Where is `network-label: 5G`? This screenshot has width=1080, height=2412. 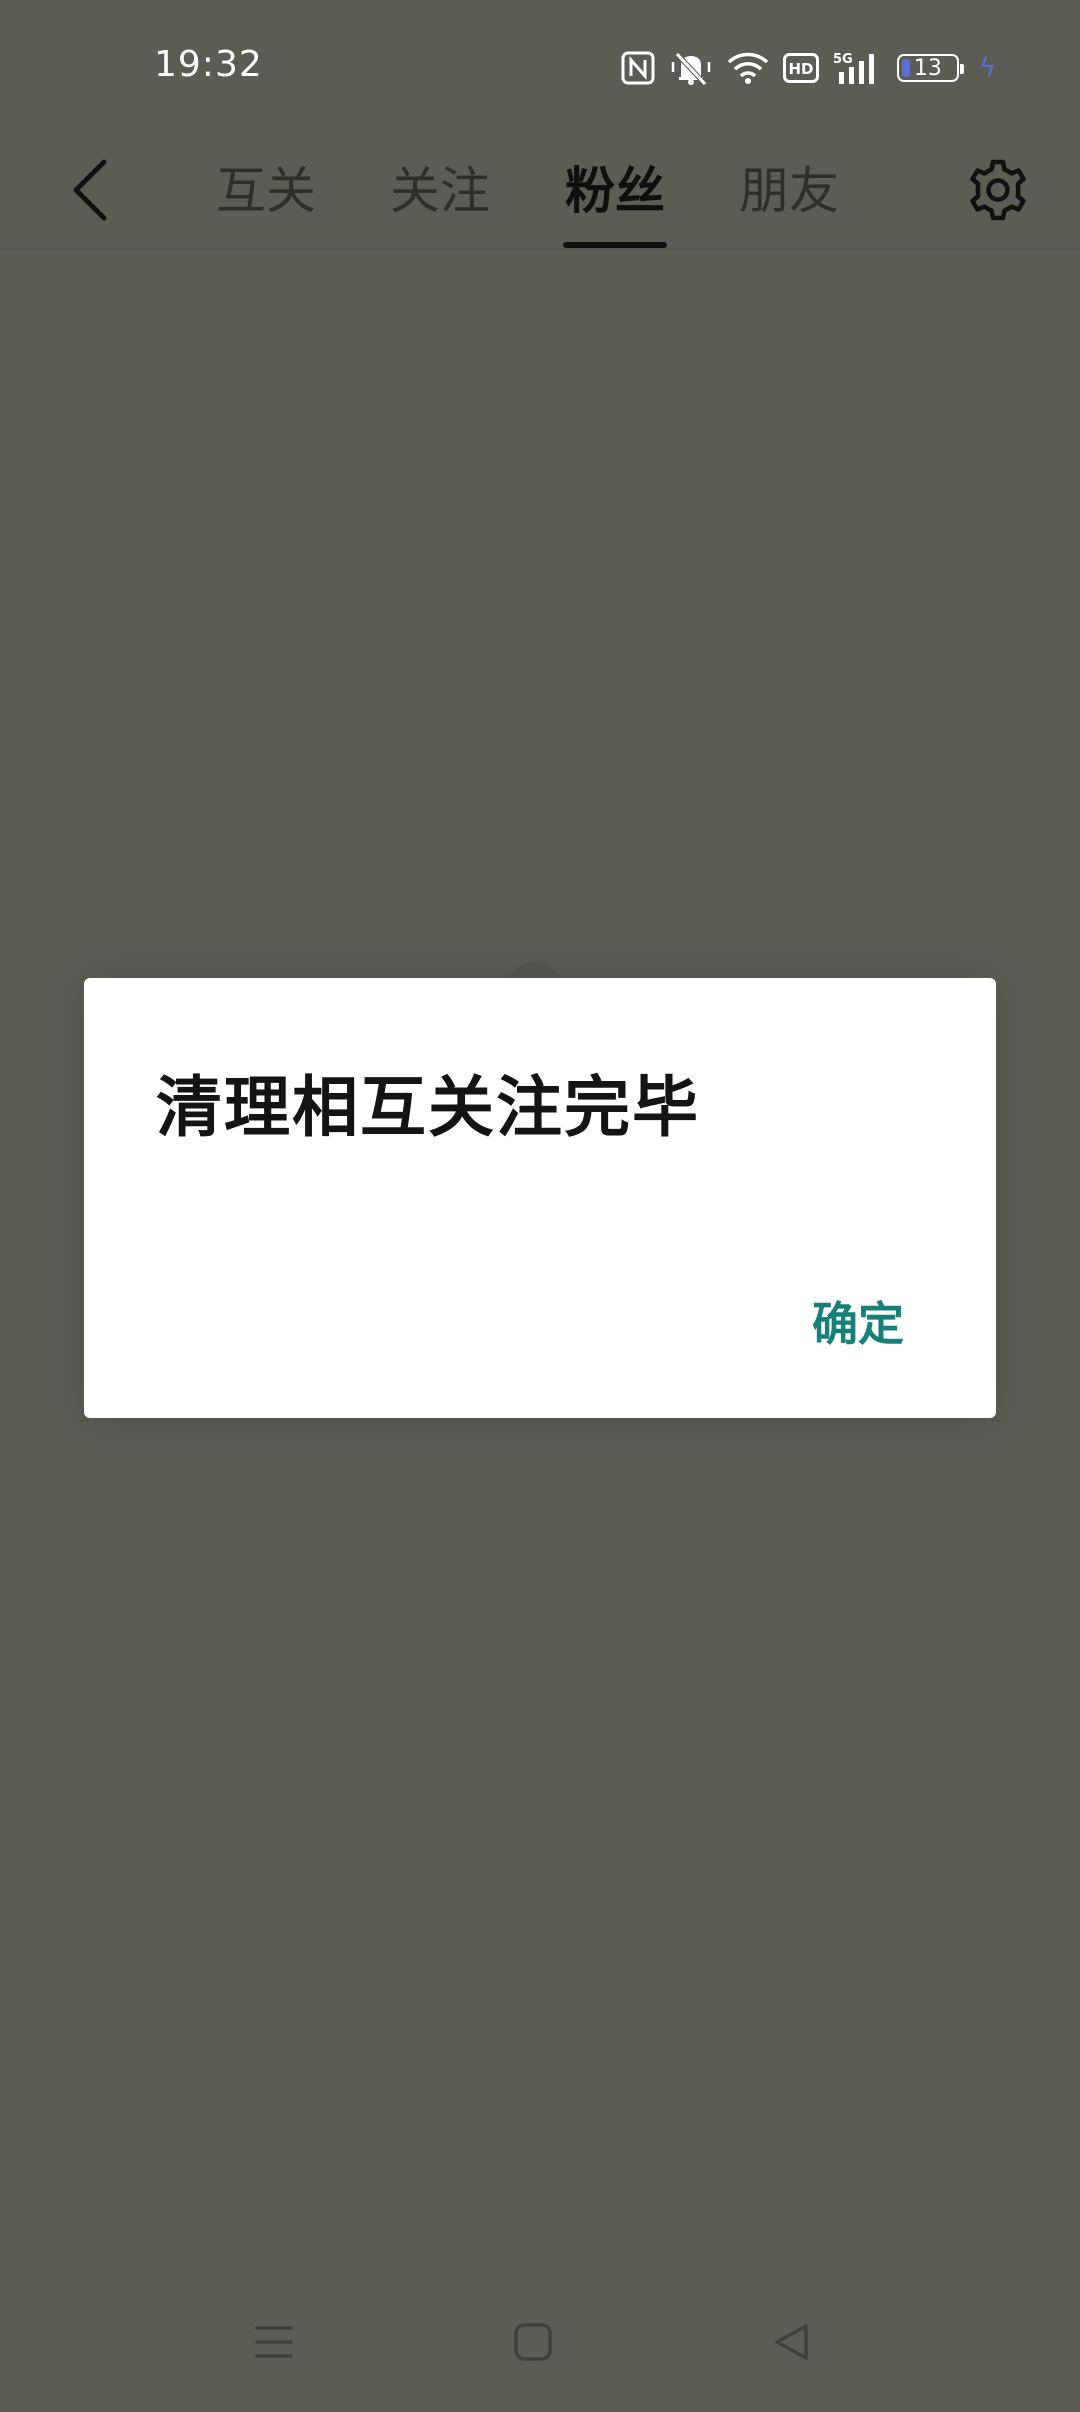
network-label: 5G is located at coordinates (843, 59).